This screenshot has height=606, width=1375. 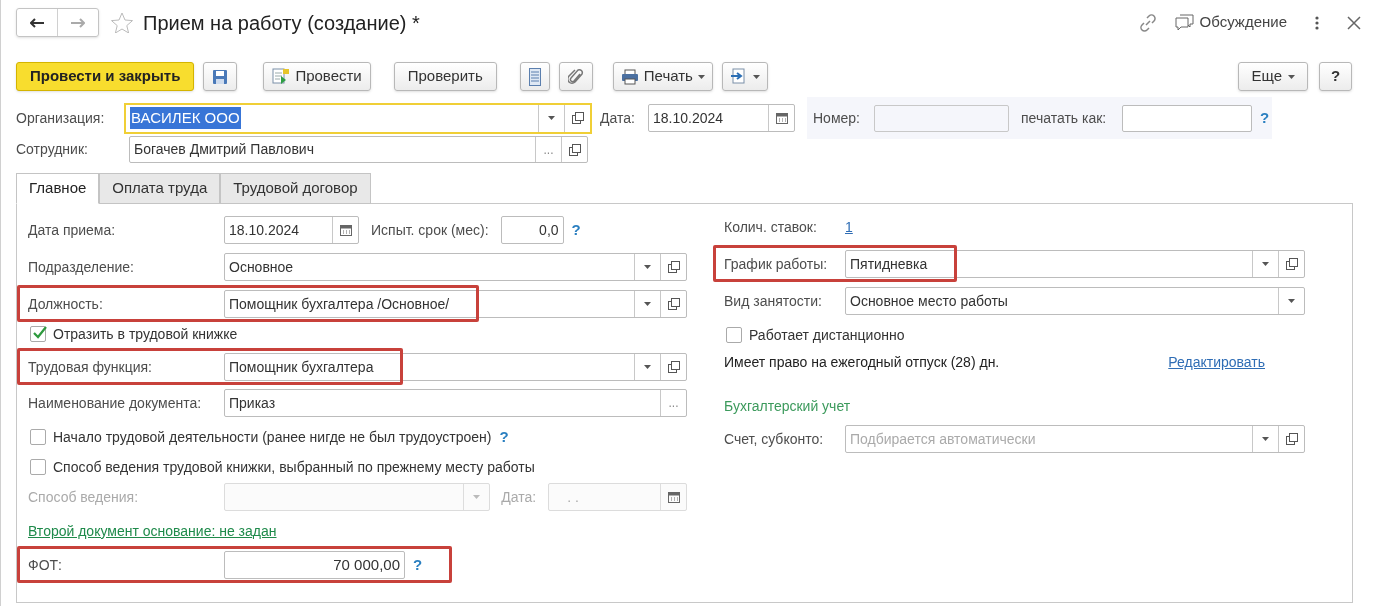 I want to click on field-label: Способ ведения:, so click(x=84, y=497).